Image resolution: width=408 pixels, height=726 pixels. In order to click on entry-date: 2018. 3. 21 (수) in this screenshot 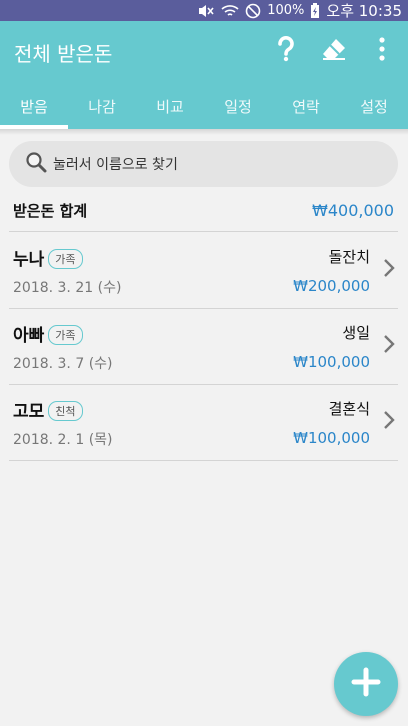, I will do `click(67, 288)`.